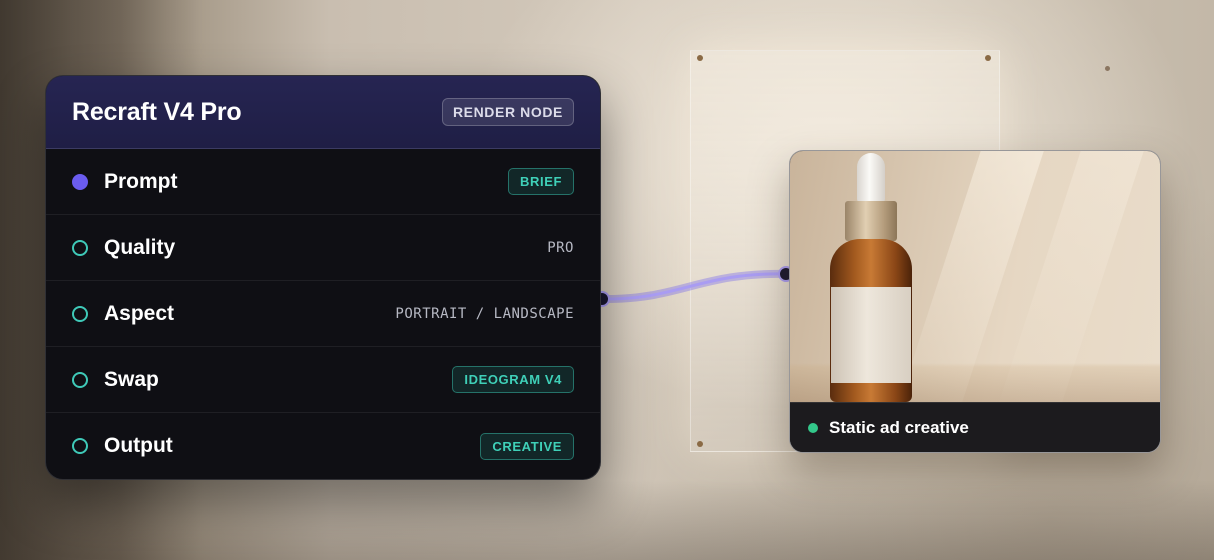  What do you see at coordinates (484, 314) in the screenshot?
I see `param-value: PORTRAIT / LANDSCAPE` at bounding box center [484, 314].